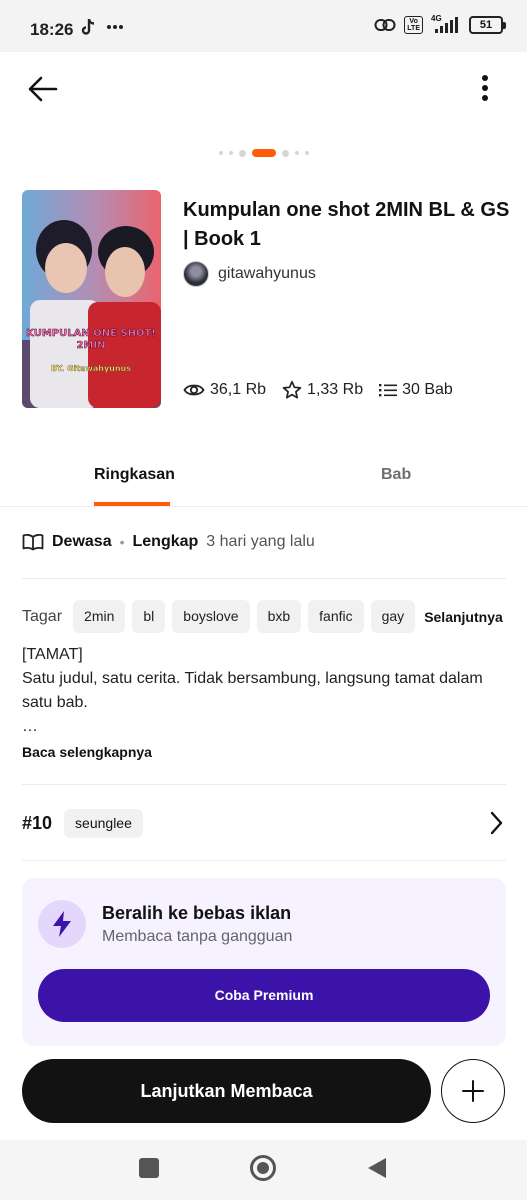 The image size is (527, 1200). What do you see at coordinates (393, 616) in the screenshot?
I see `tag-chip: gay` at bounding box center [393, 616].